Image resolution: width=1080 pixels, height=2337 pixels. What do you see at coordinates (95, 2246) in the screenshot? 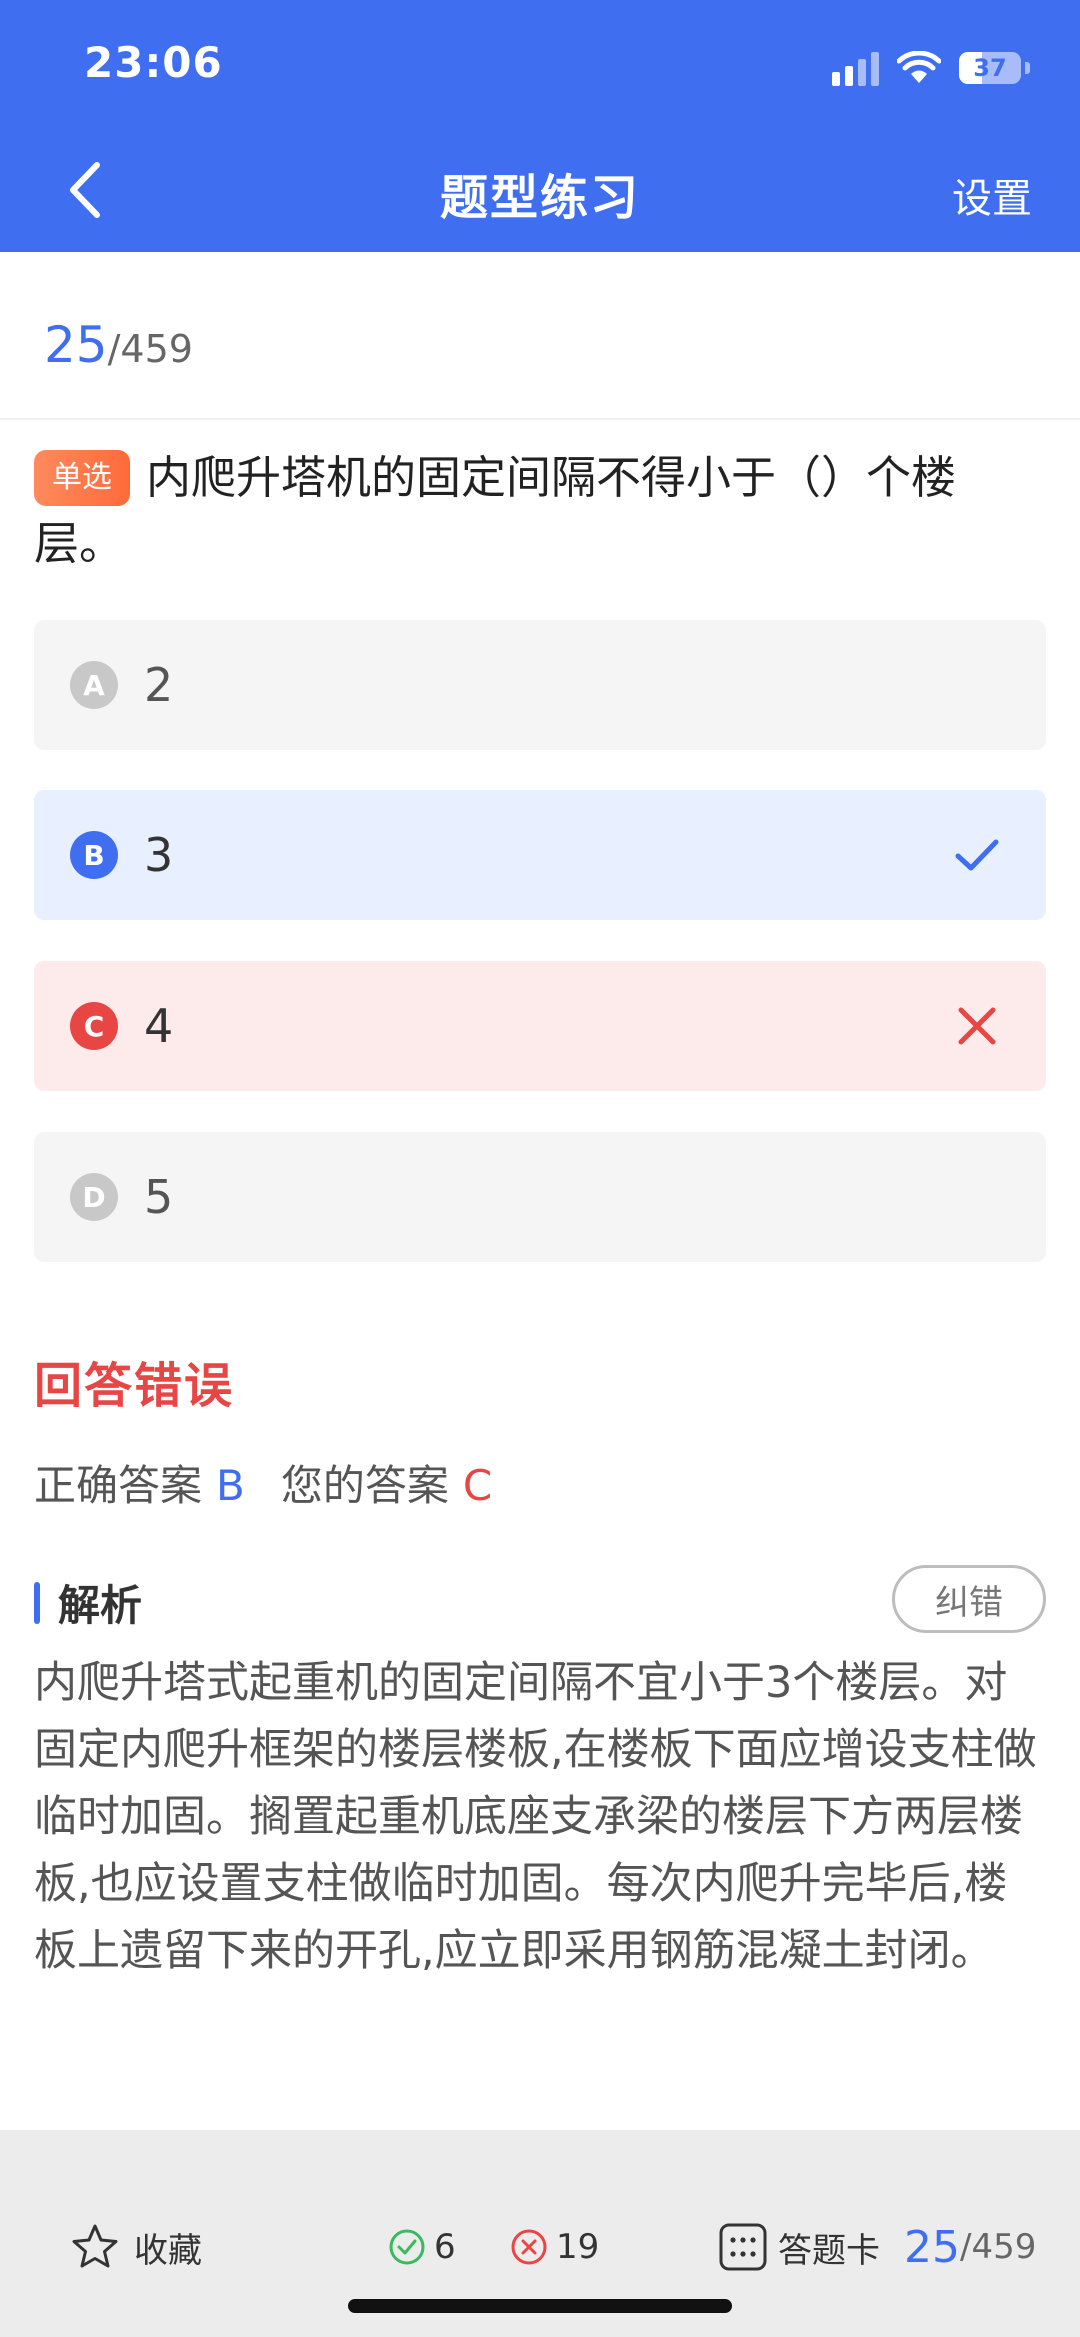
I see `star-icon` at bounding box center [95, 2246].